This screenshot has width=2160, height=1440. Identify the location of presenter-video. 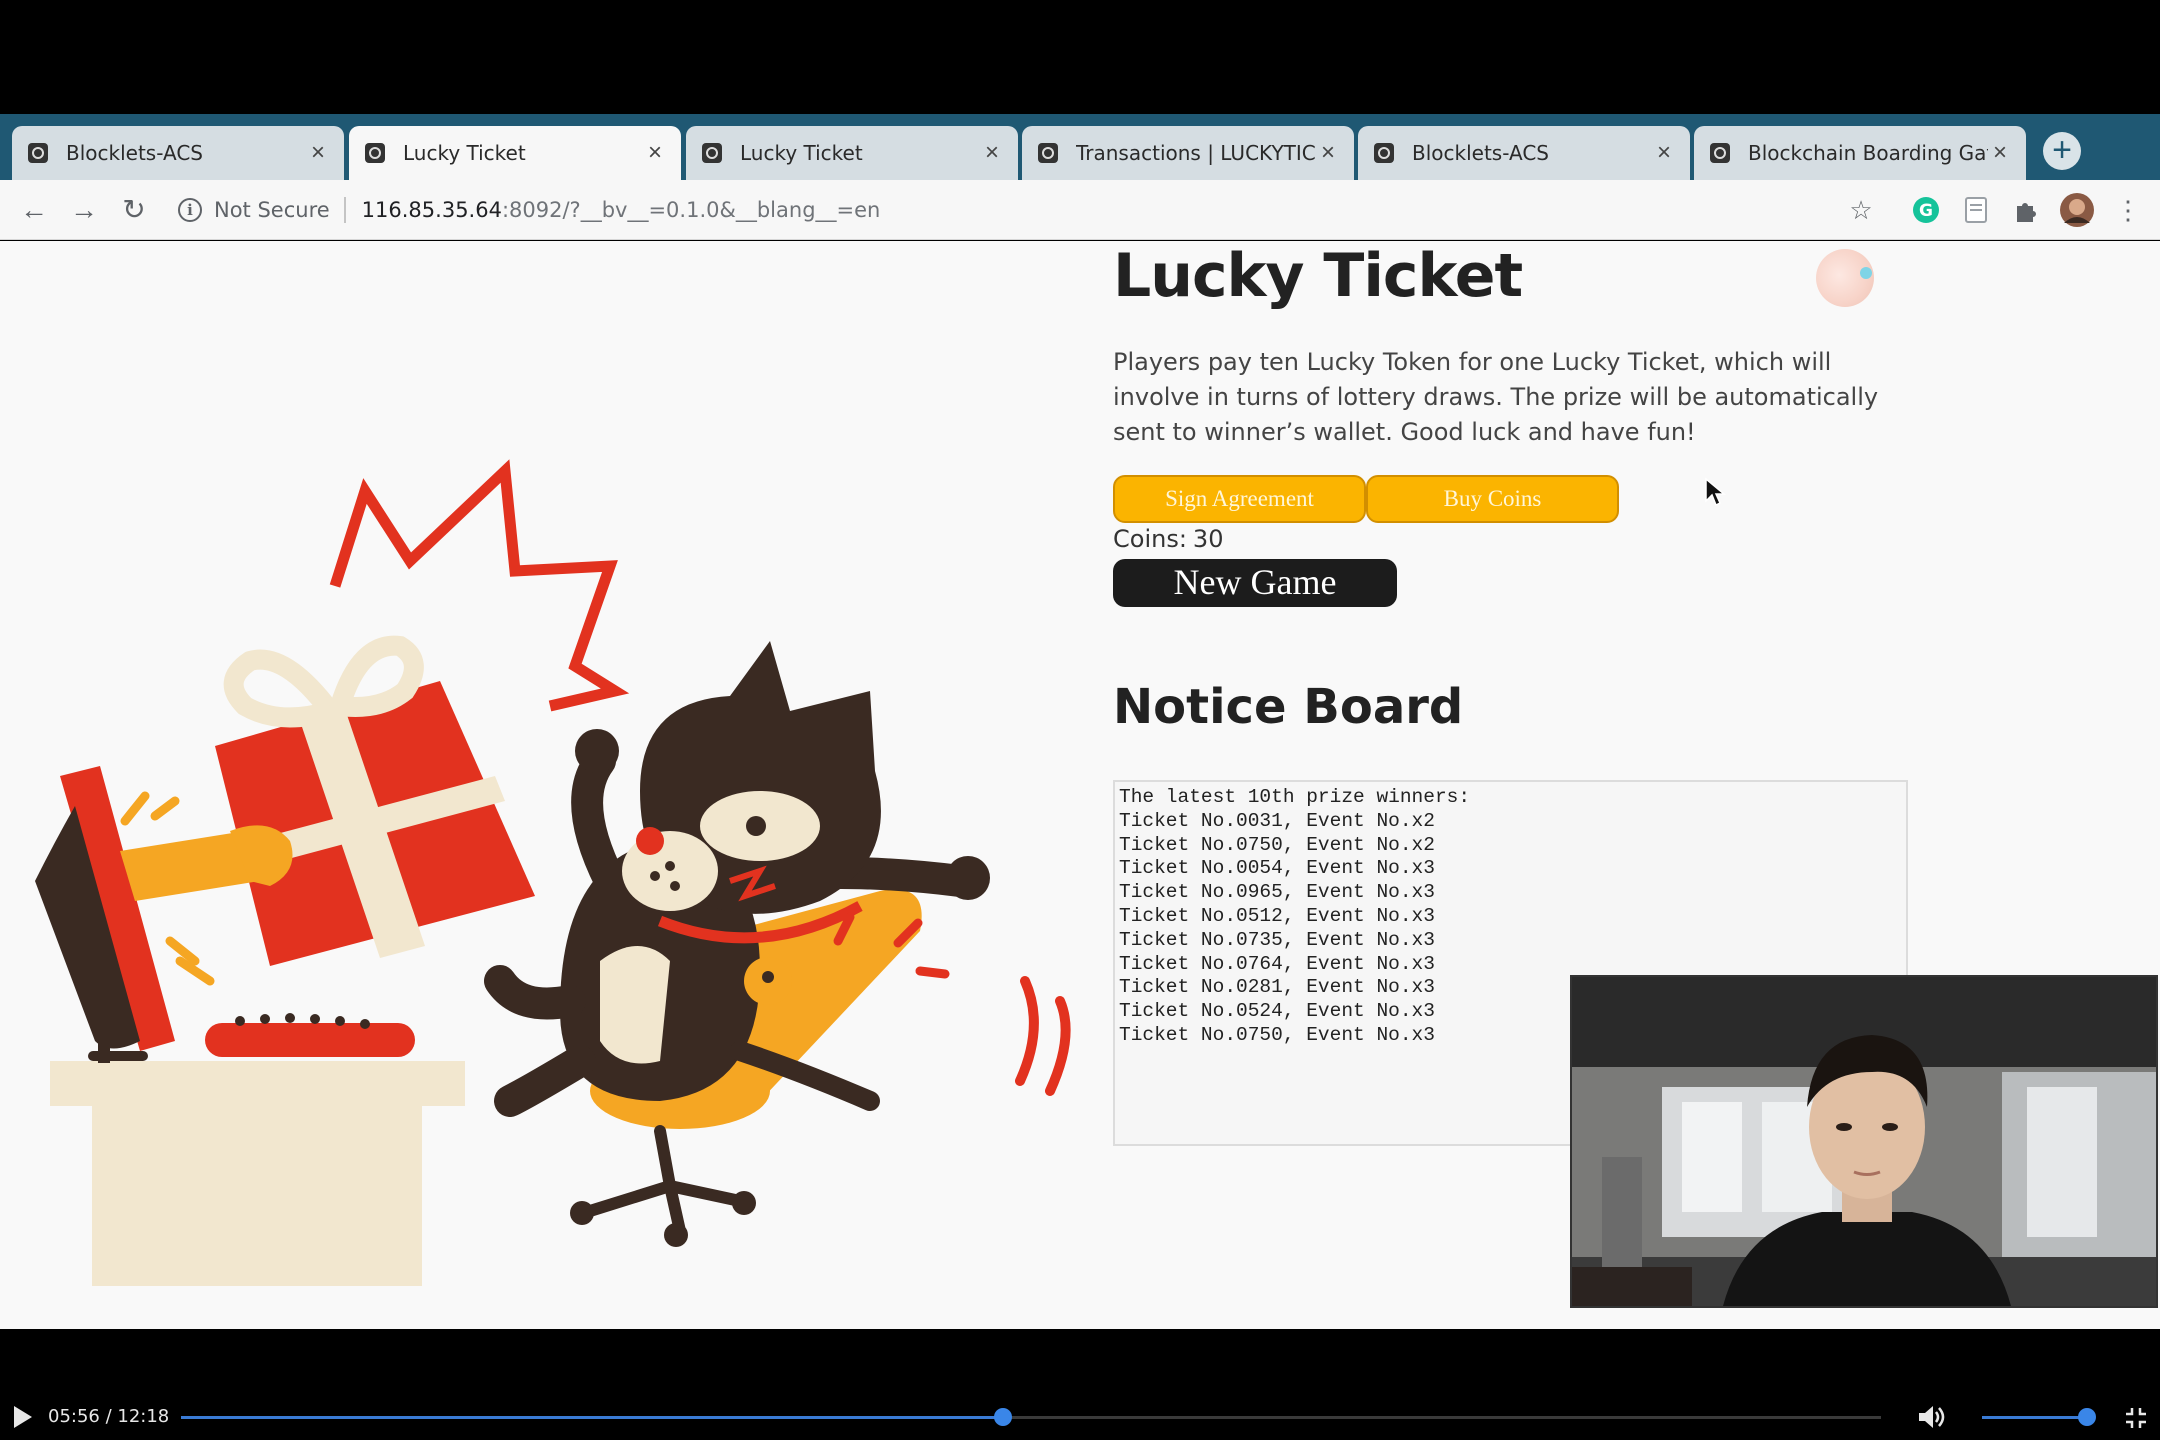
(1864, 1141).